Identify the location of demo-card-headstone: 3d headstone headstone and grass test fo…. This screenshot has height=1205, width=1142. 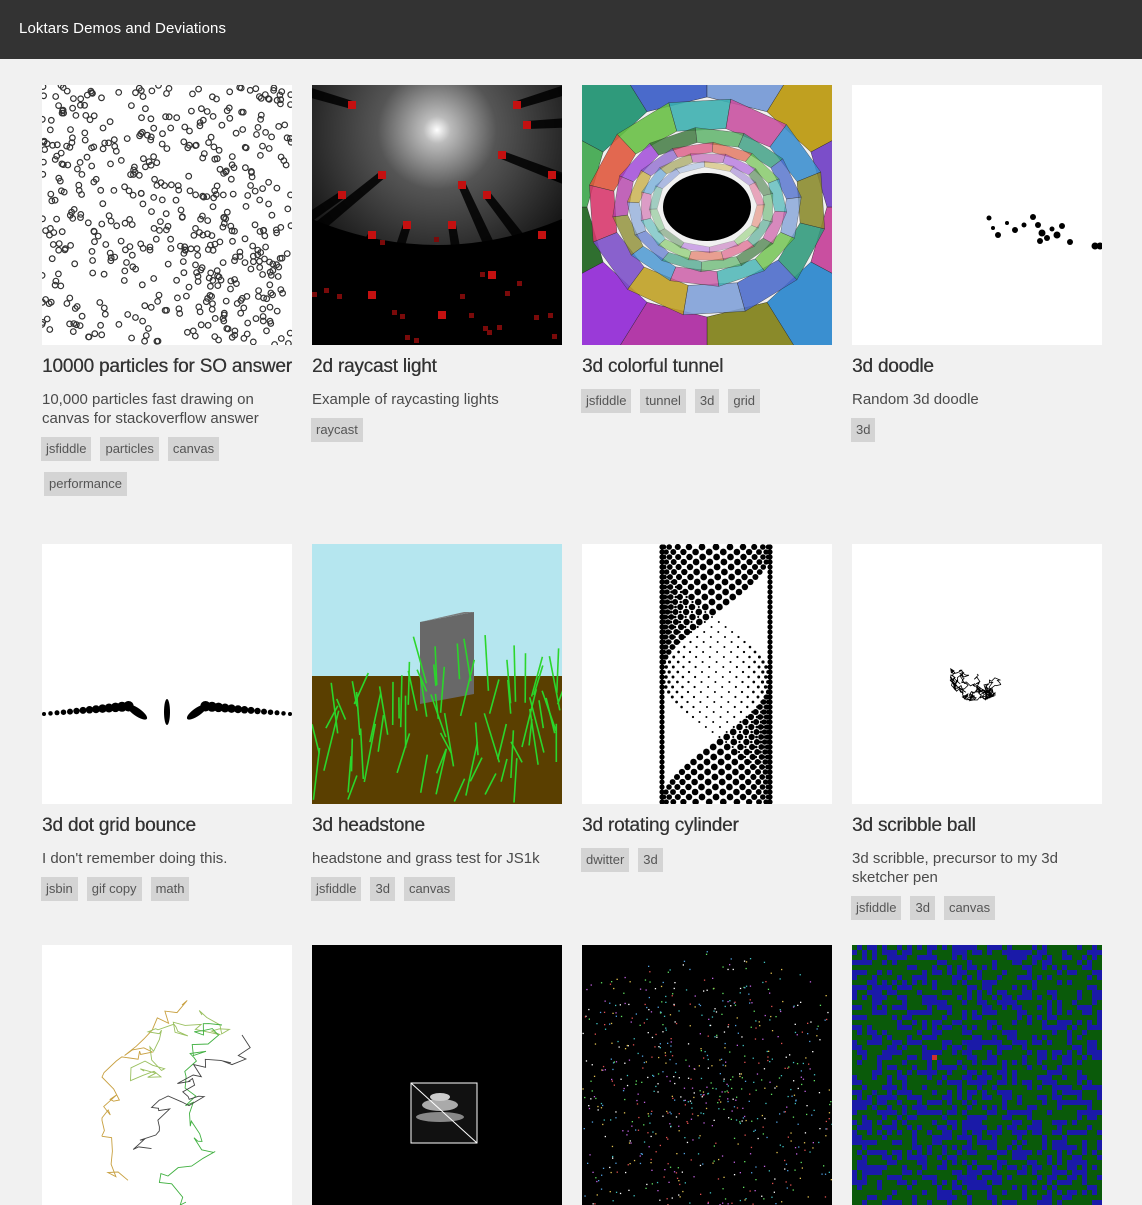
(437, 728).